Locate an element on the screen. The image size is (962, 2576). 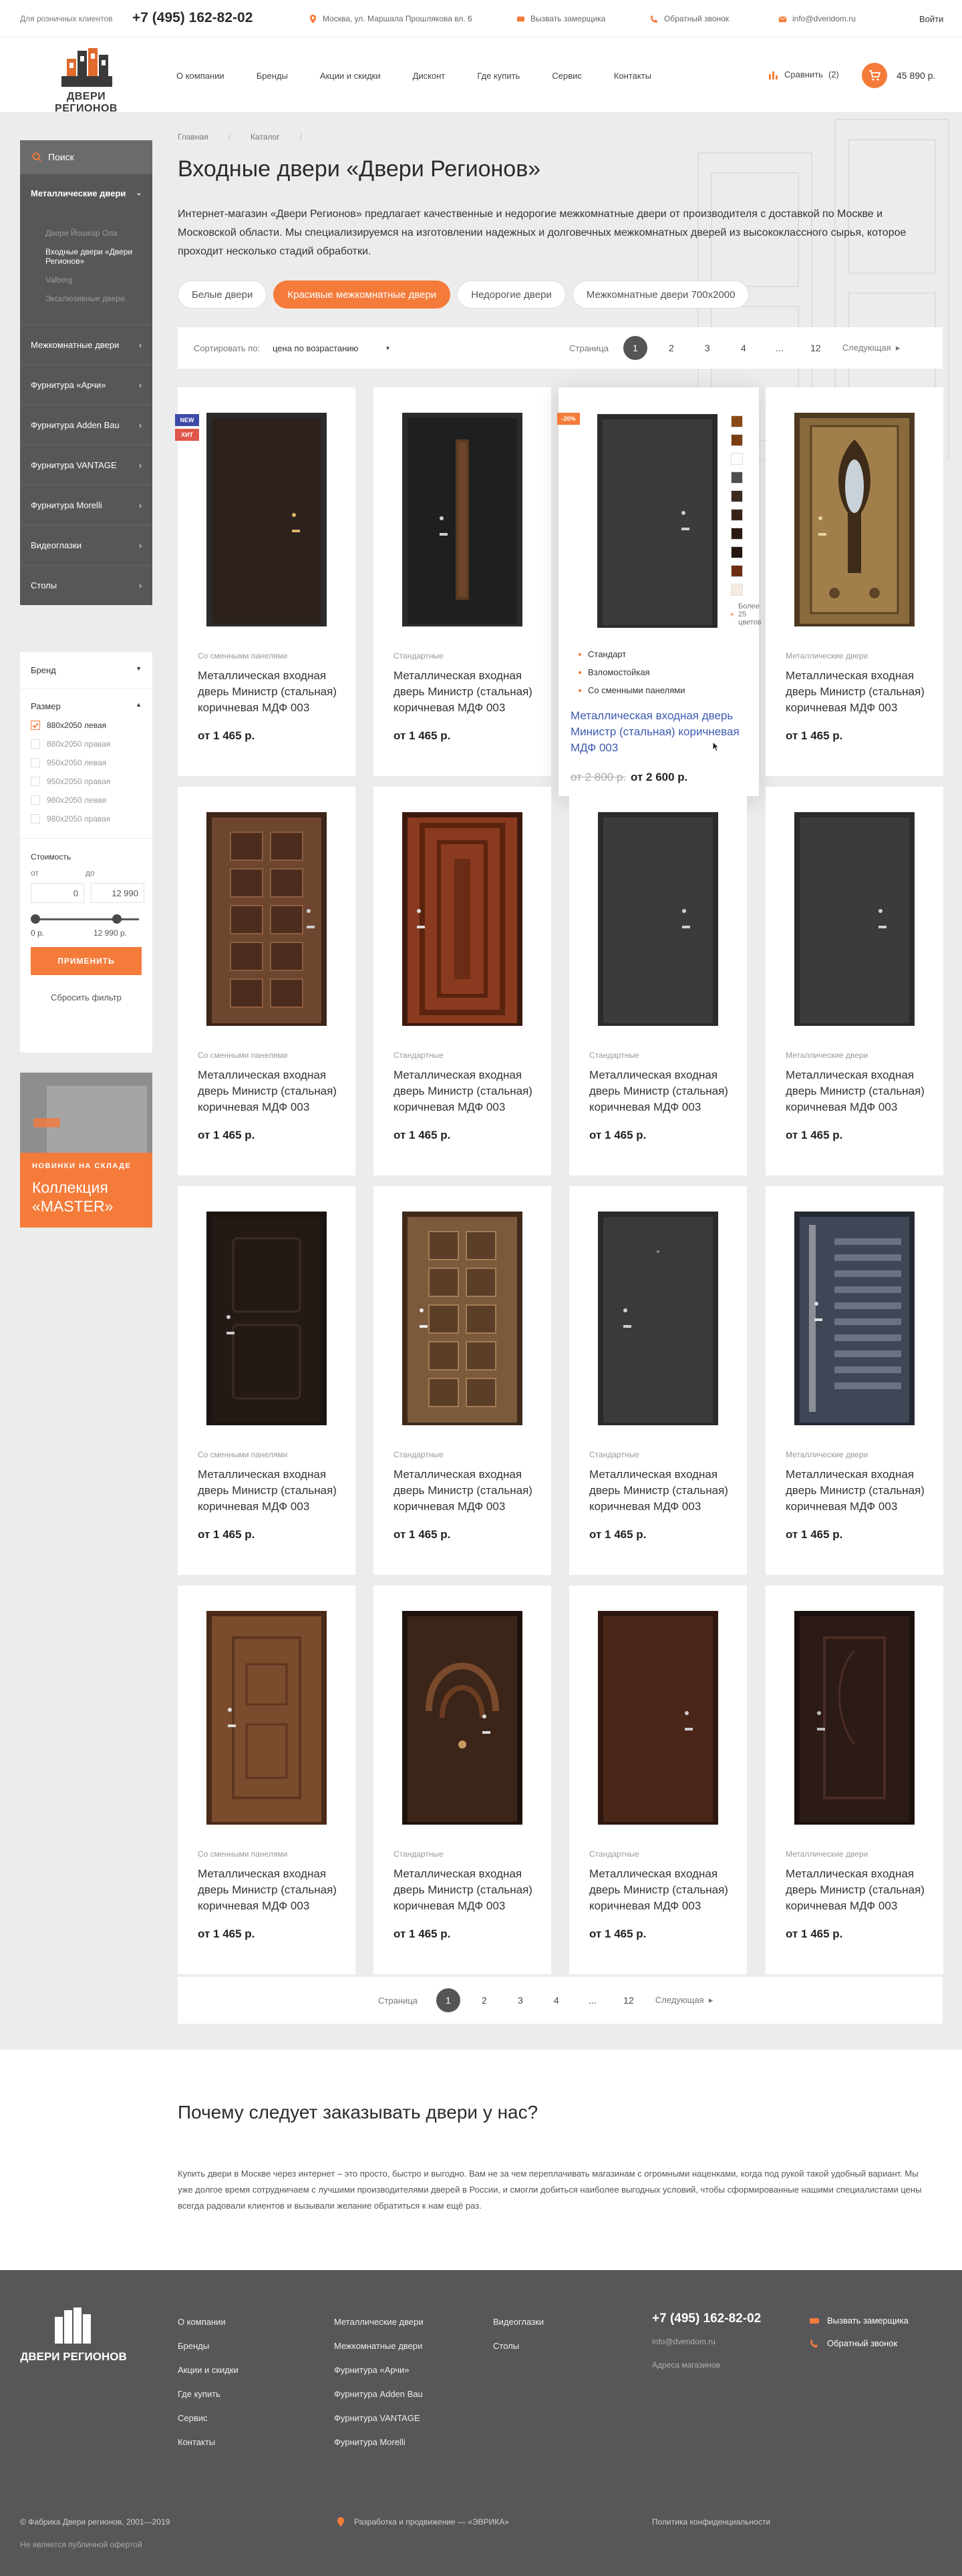
size-option: 950х2050 правая is located at coordinates (86, 781).